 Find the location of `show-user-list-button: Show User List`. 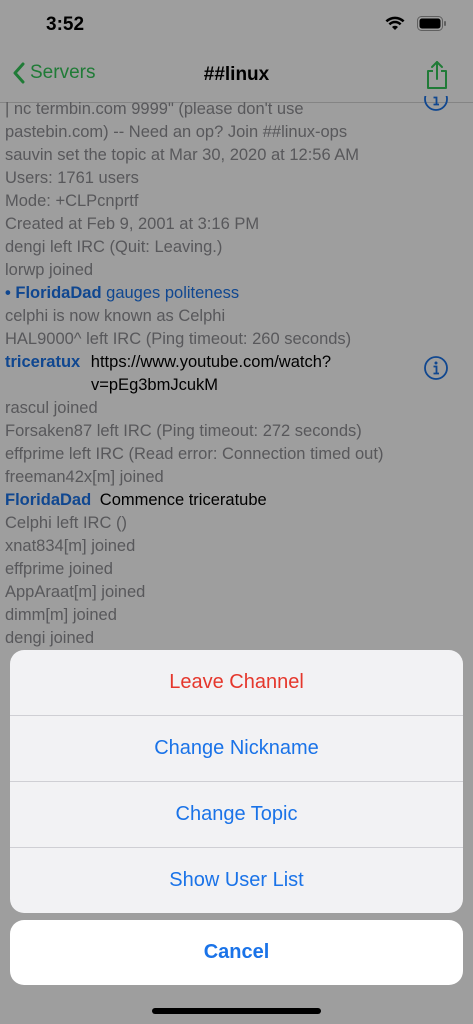

show-user-list-button: Show User List is located at coordinates (236, 880).